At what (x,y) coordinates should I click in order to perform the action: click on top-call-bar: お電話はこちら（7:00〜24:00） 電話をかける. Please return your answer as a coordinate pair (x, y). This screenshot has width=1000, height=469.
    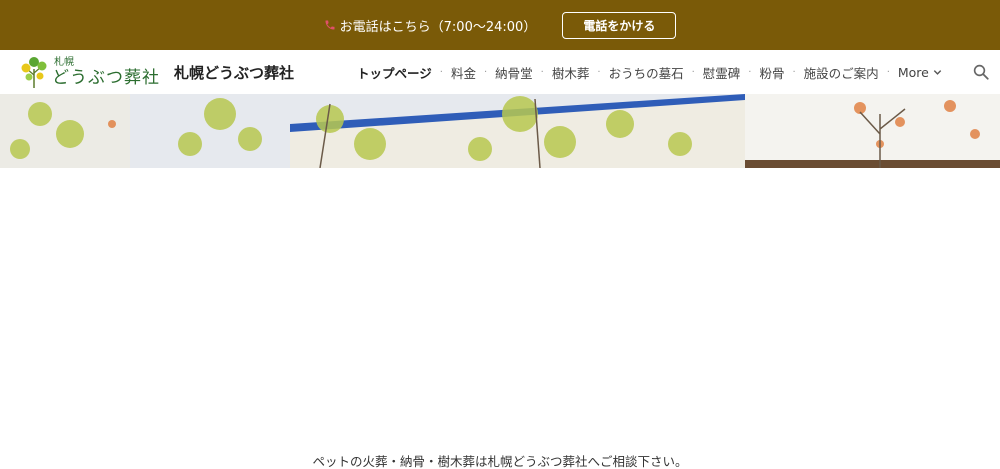
    Looking at the image, I should click on (500, 25).